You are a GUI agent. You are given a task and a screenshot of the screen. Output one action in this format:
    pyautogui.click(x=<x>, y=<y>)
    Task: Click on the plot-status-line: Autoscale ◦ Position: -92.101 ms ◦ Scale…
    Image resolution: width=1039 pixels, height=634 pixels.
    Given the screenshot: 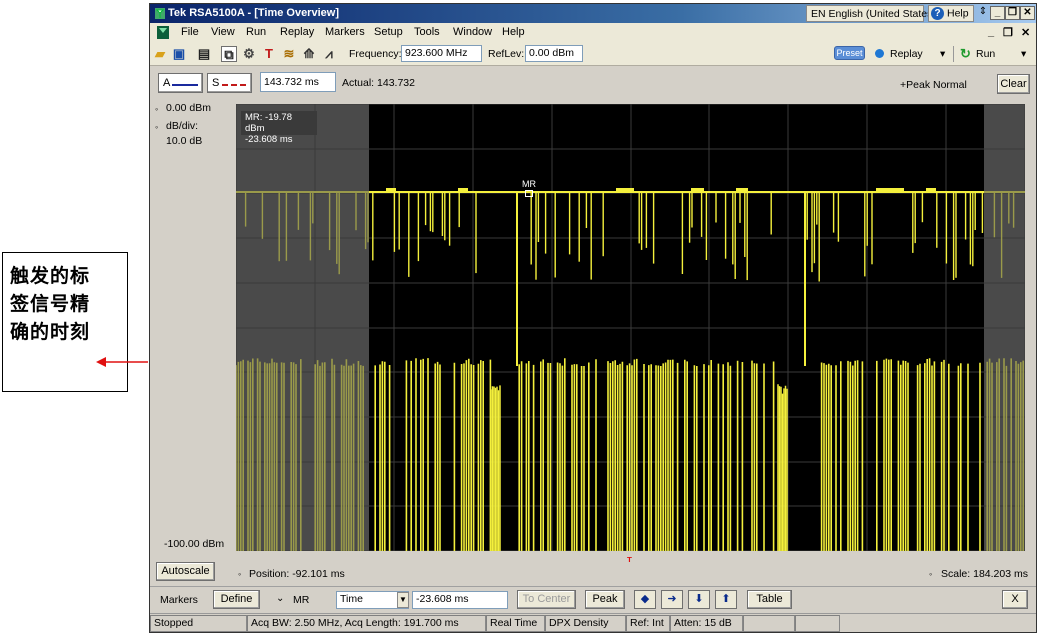 What is the action you would take?
    pyautogui.click(x=593, y=574)
    